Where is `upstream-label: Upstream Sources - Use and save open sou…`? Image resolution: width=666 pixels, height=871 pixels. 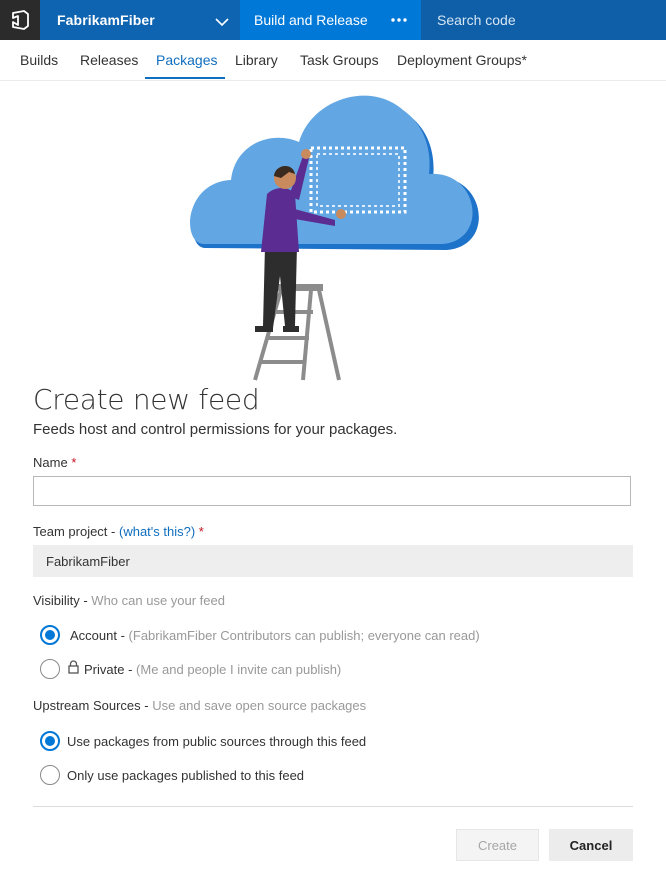 upstream-label: Upstream Sources - Use and save open sou… is located at coordinates (199, 705).